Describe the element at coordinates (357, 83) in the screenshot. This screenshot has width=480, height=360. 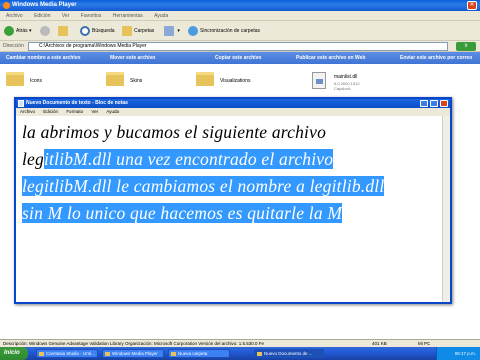
I see `dll-file-item: mainlist.dll 6.0.2600.1512 Capslock` at that location.